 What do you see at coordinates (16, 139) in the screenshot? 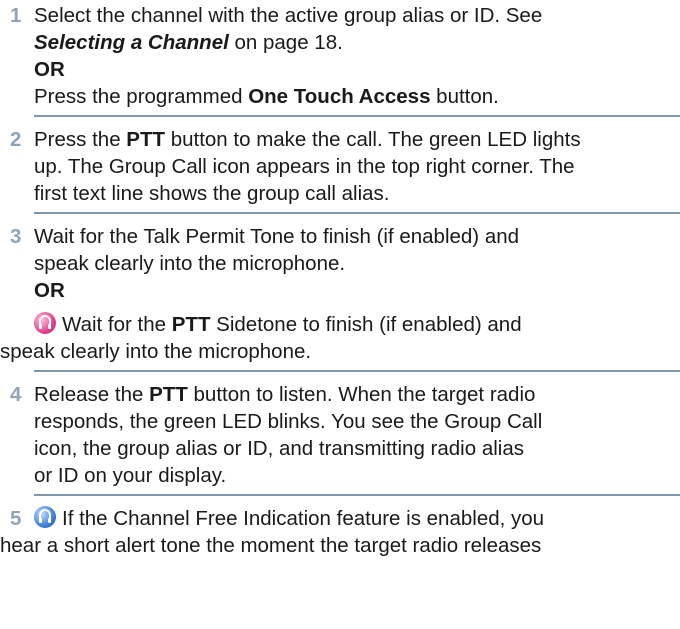
I see `step-number: 2` at bounding box center [16, 139].